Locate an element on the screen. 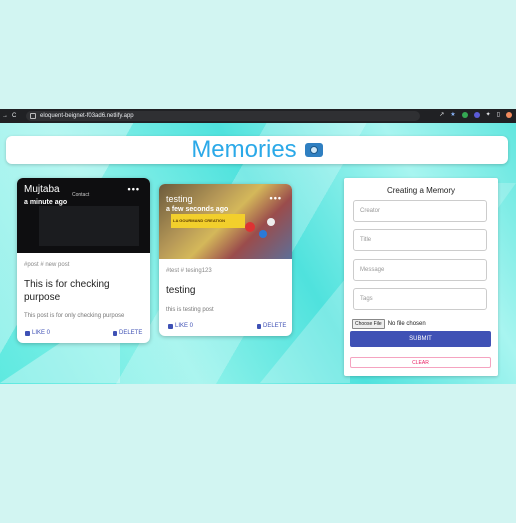 This screenshot has width=516, height=523. post-title: testing is located at coordinates (181, 290).